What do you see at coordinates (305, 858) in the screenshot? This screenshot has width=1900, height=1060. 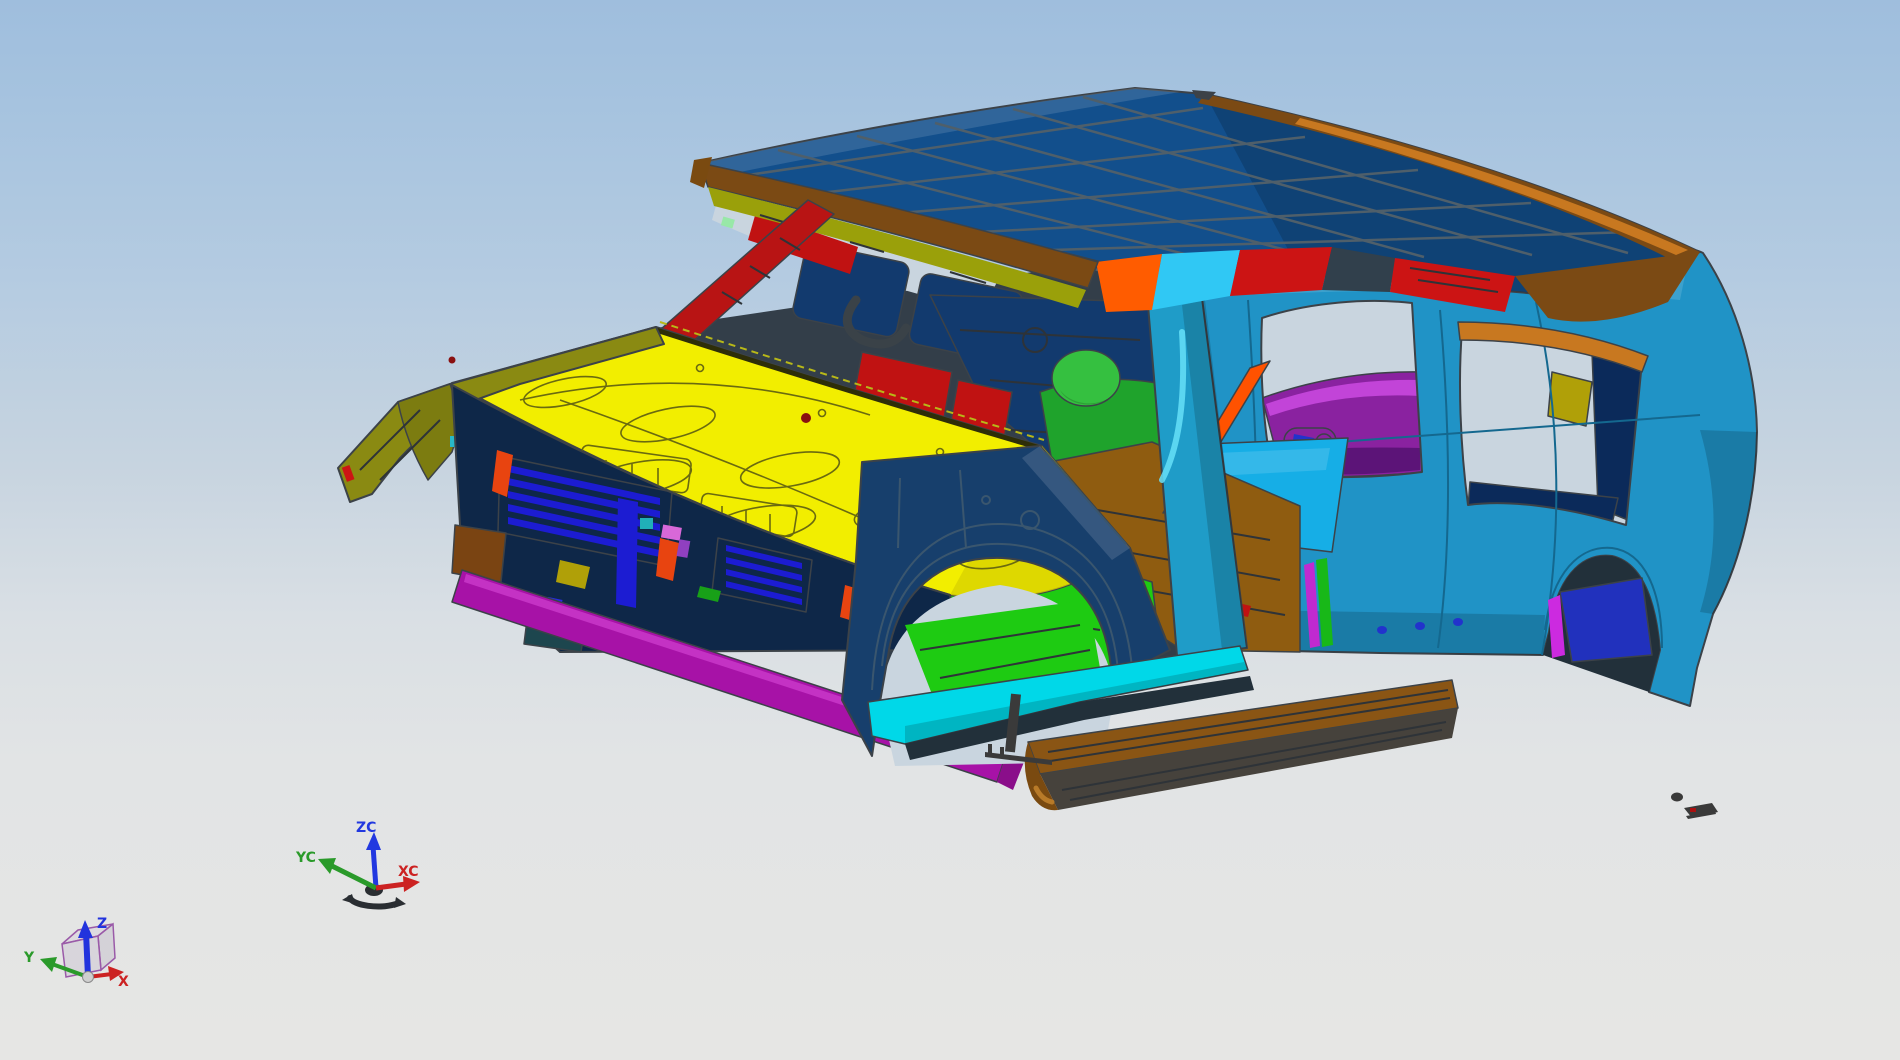 I see `wcs-y-label: YC` at bounding box center [305, 858].